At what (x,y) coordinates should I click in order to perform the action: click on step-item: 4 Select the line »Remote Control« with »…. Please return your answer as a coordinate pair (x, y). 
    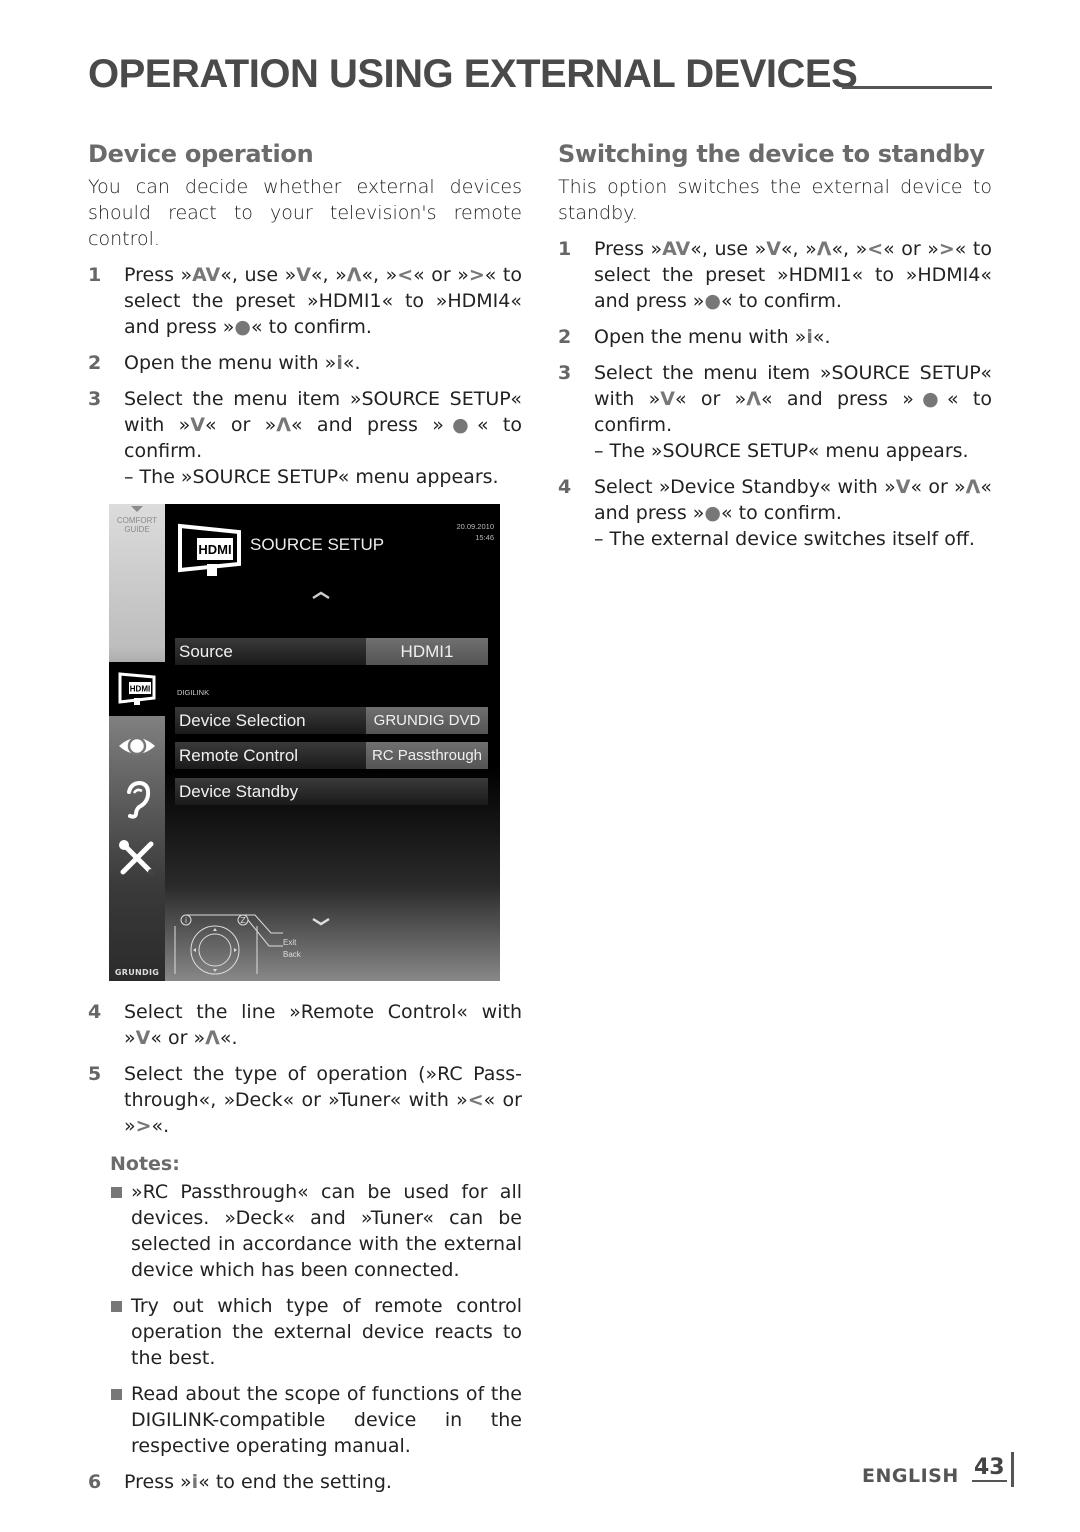
    Looking at the image, I should click on (305, 1025).